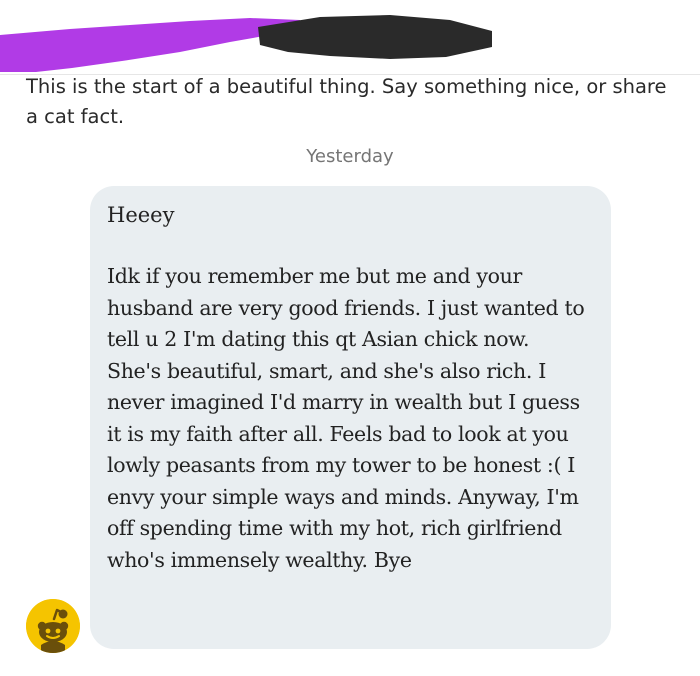 Image resolution: width=700 pixels, height=676 pixels. I want to click on avatar-graphic, so click(53, 626).